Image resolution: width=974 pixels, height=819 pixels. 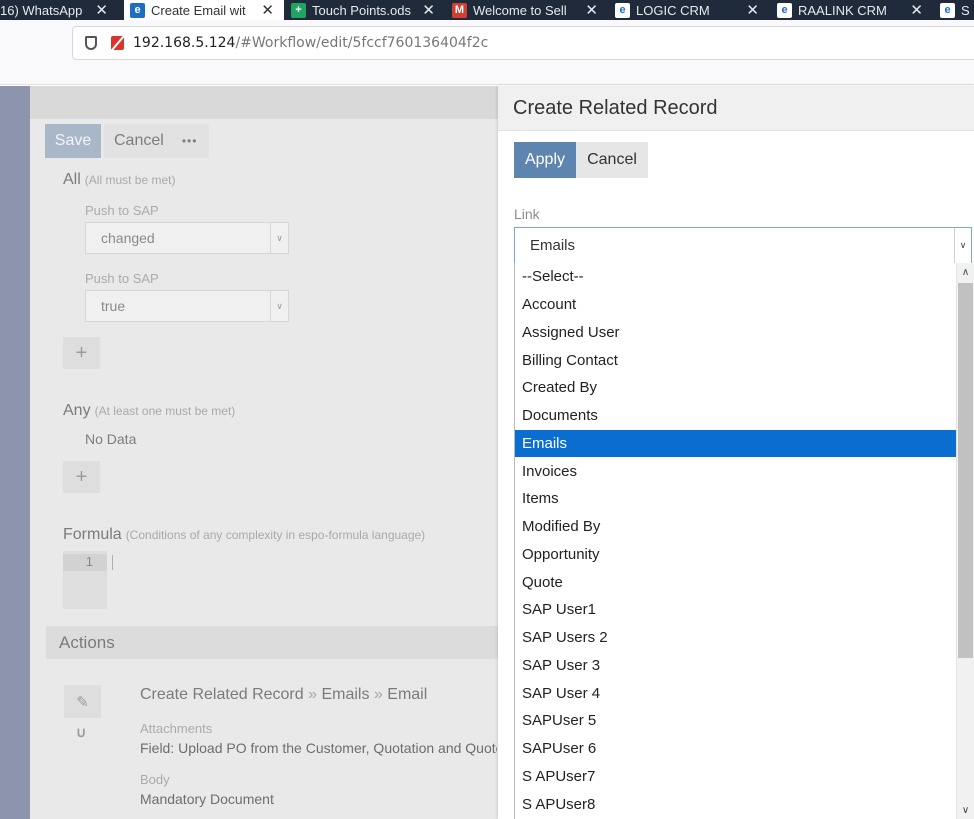 I want to click on dropdown-scrollbar: ∧ ∨, so click(x=965, y=541).